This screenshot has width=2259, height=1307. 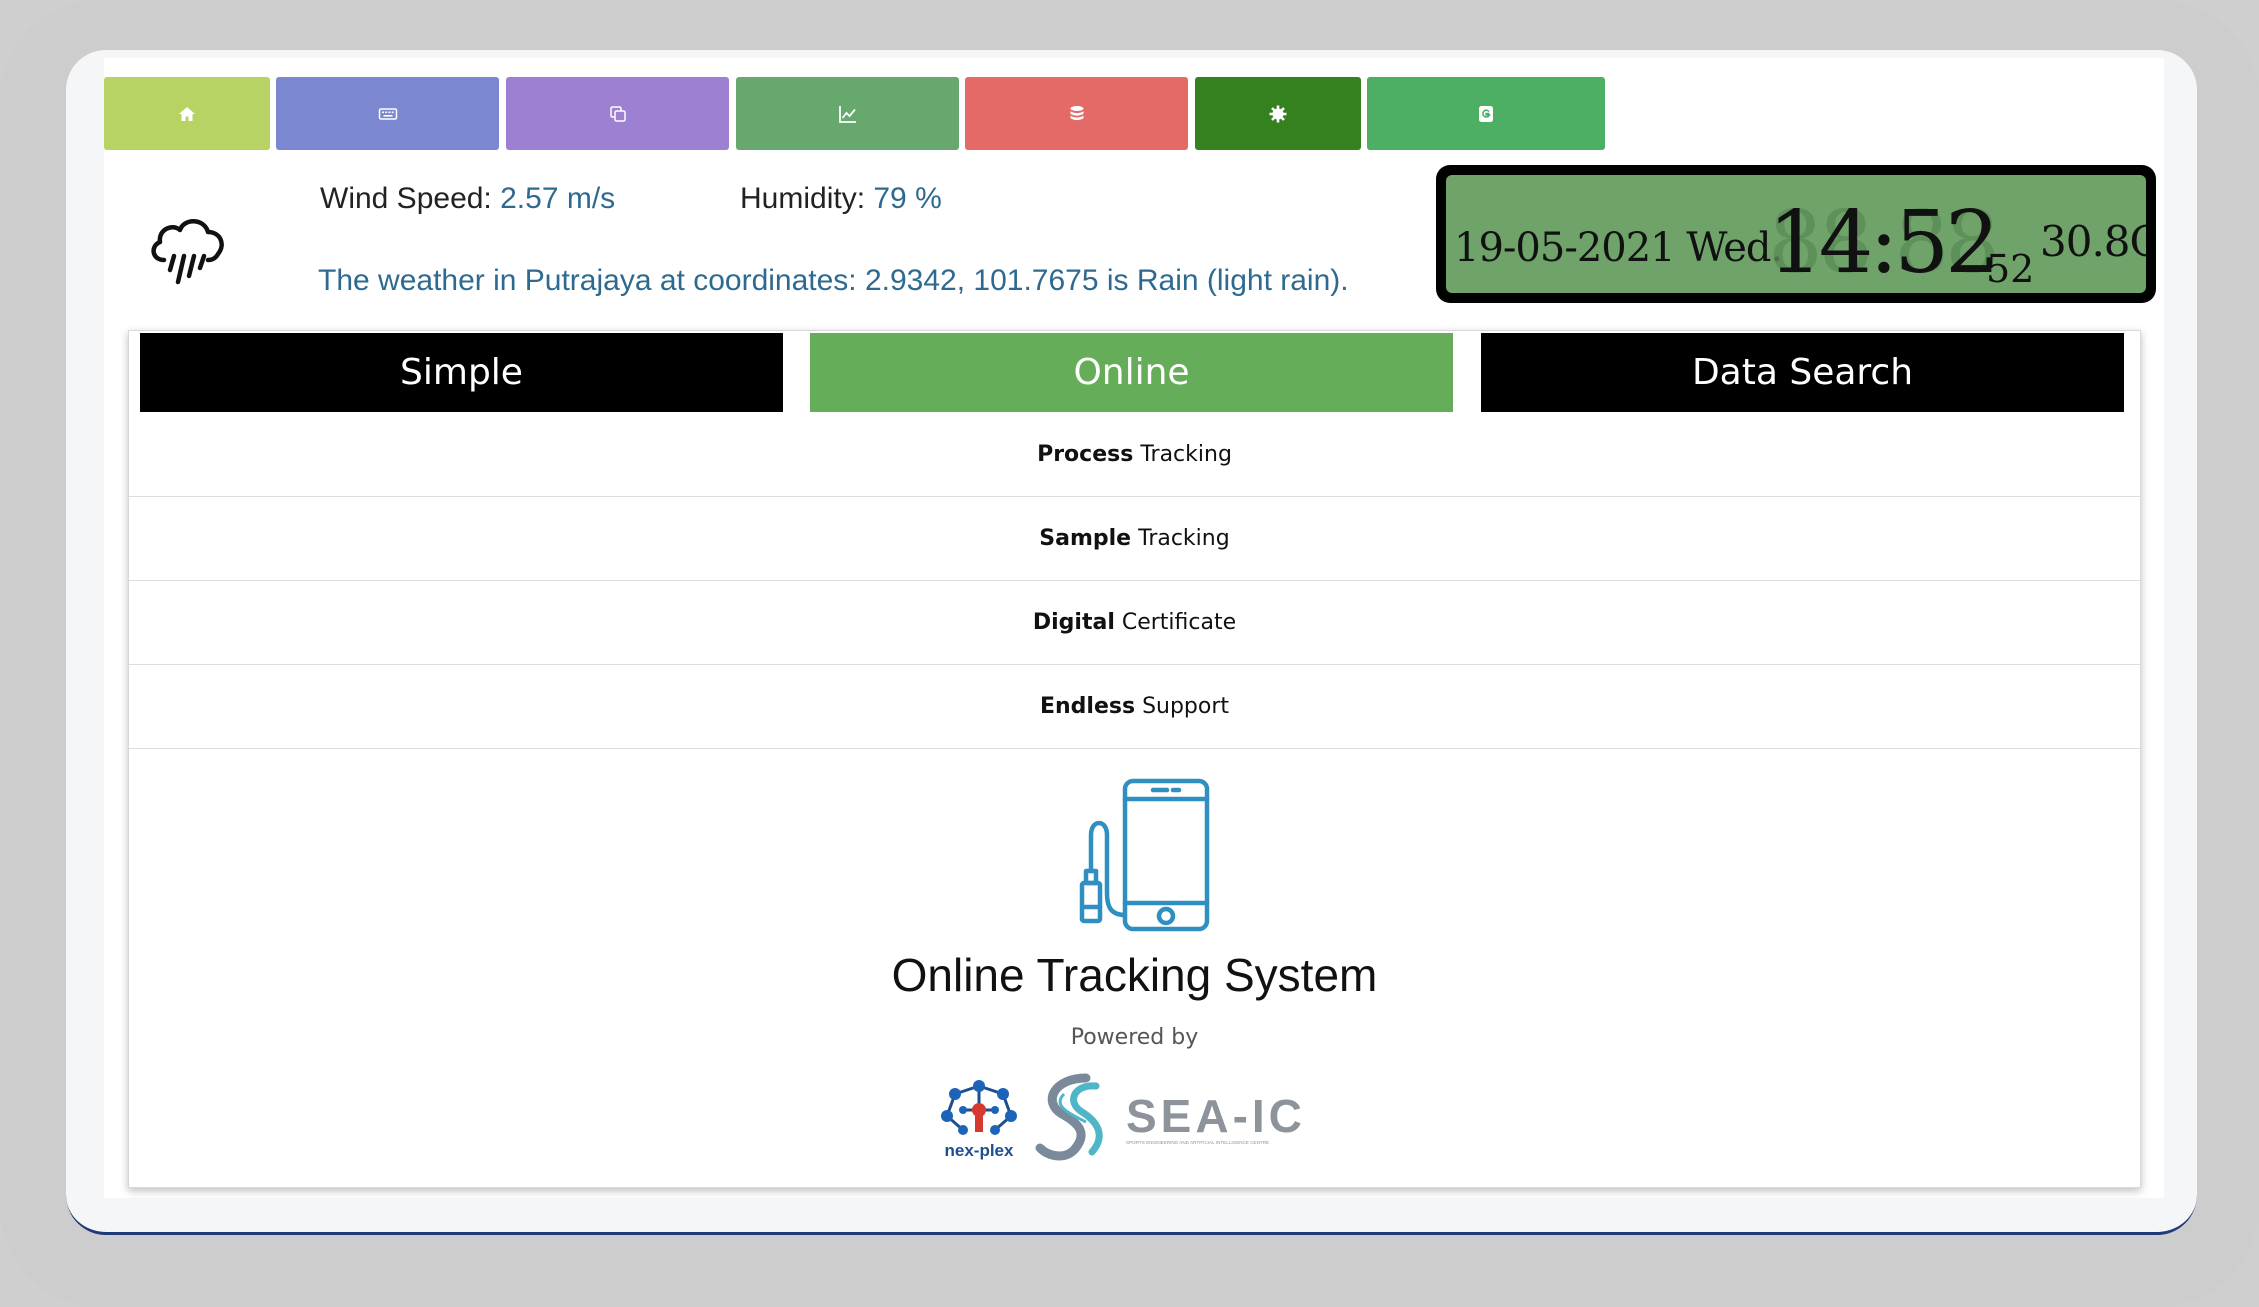 I want to click on database-icon, so click(x=1076, y=112).